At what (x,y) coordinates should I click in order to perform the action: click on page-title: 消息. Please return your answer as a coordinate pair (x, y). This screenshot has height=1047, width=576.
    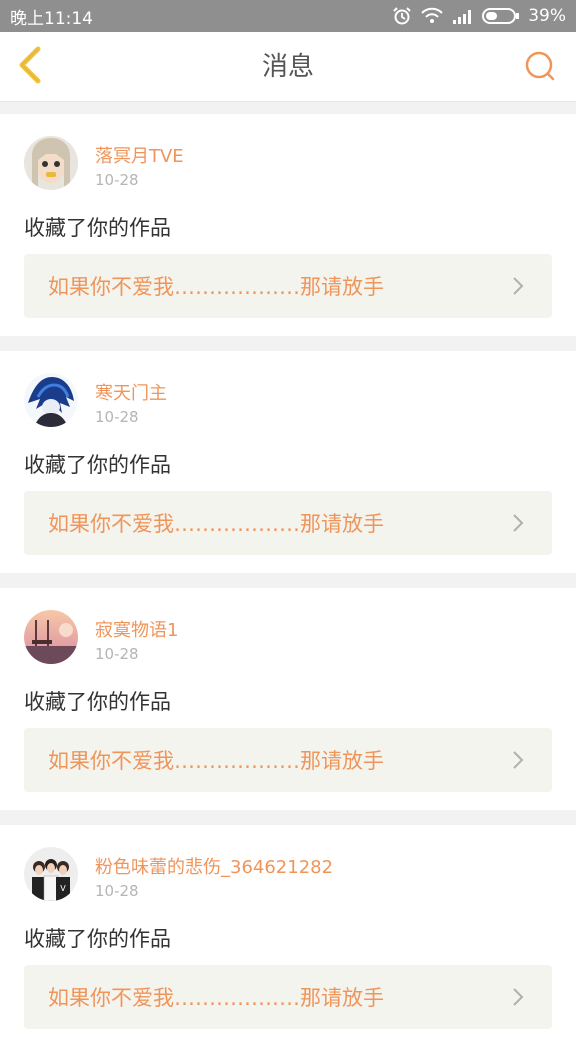
    Looking at the image, I should click on (287, 67).